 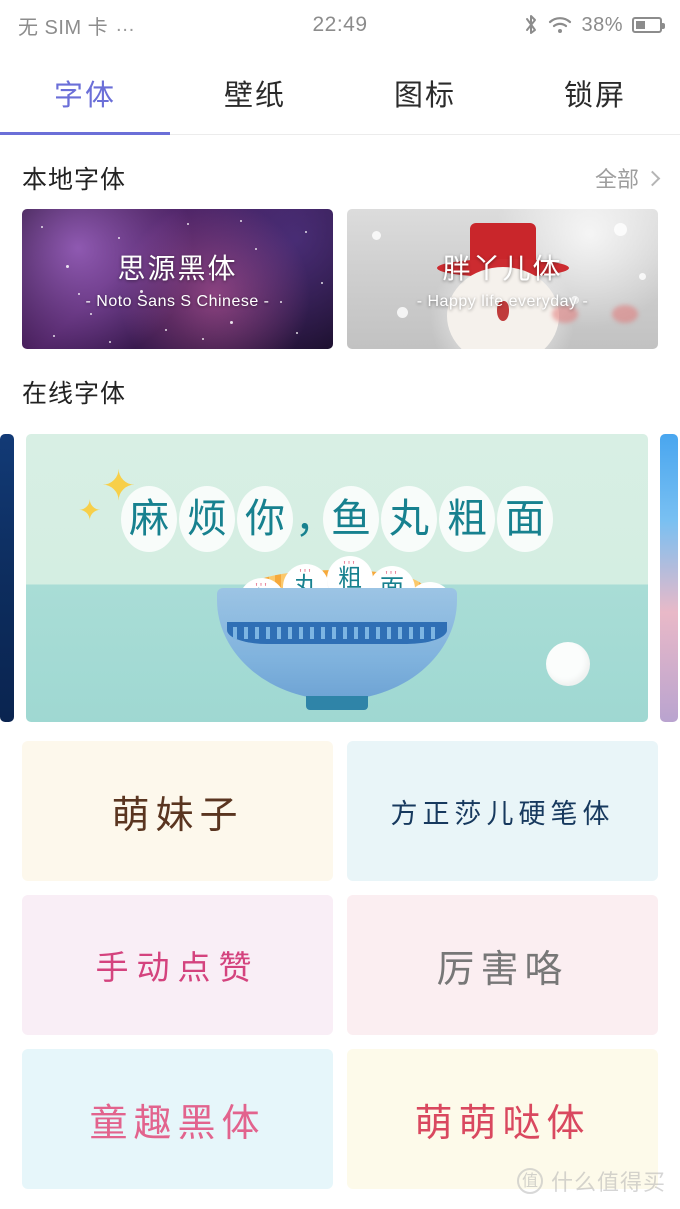 I want to click on fishball-decoration, so click(x=568, y=664).